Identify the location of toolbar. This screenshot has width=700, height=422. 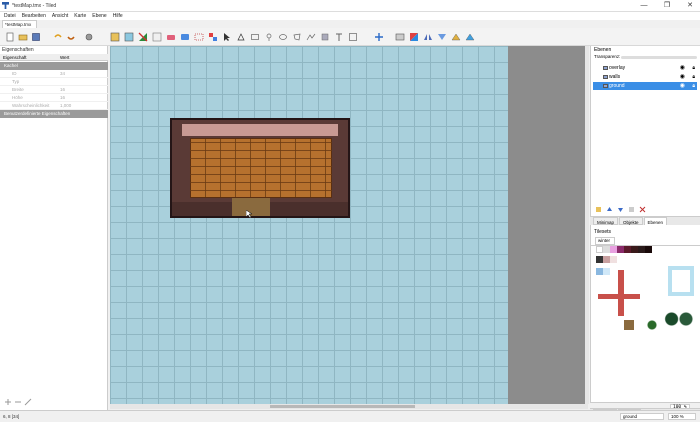
(350, 37).